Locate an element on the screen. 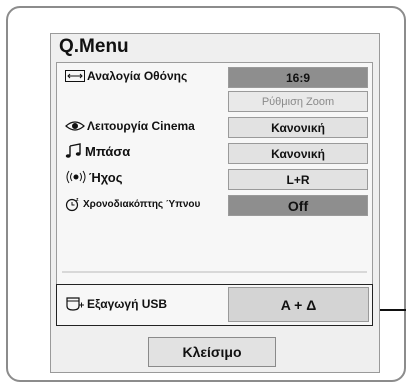  aspect-ratio-value: 16:9 is located at coordinates (298, 77).